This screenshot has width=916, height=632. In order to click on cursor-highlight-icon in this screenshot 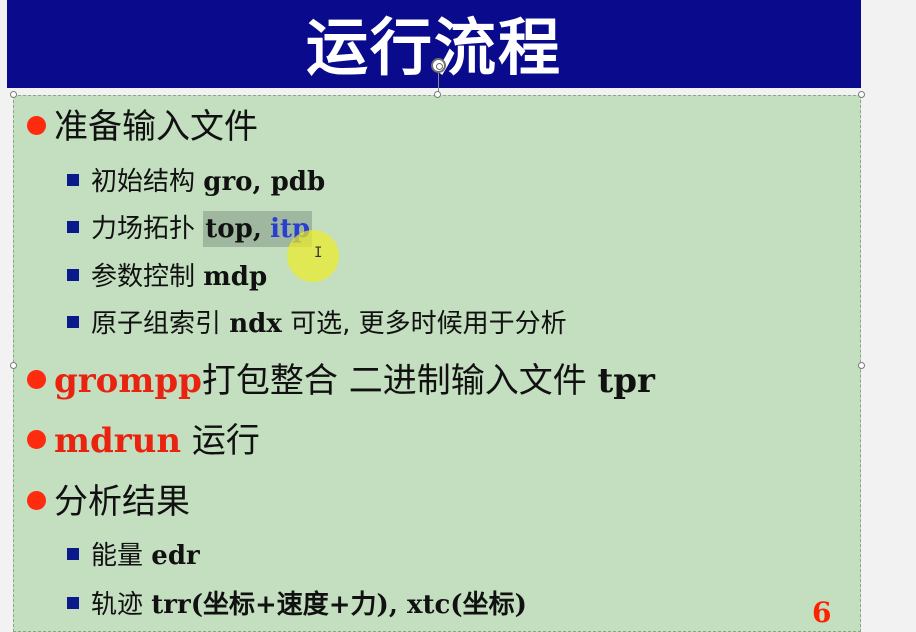, I will do `click(313, 256)`.